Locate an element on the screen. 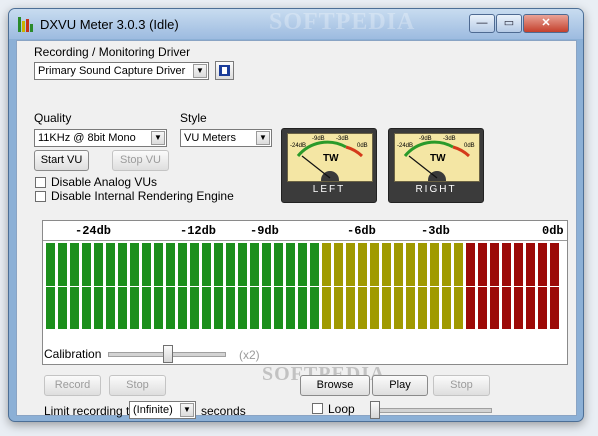  vu-right-mark-1: -9dB is located at coordinates (425, 139).